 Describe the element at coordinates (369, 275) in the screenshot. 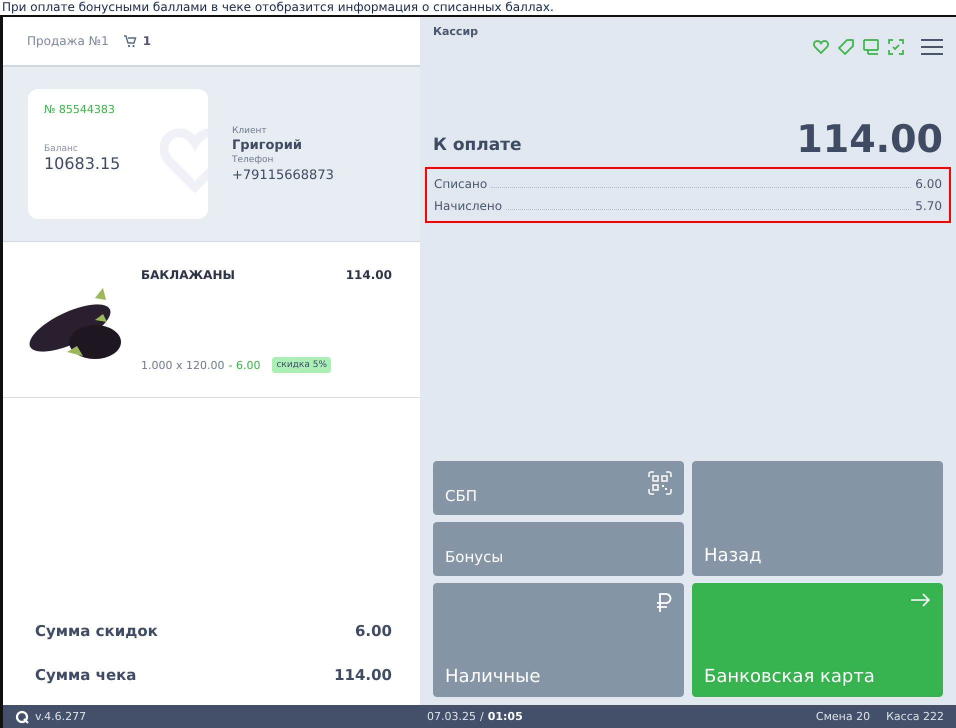

I see `product-total: 114.00` at that location.